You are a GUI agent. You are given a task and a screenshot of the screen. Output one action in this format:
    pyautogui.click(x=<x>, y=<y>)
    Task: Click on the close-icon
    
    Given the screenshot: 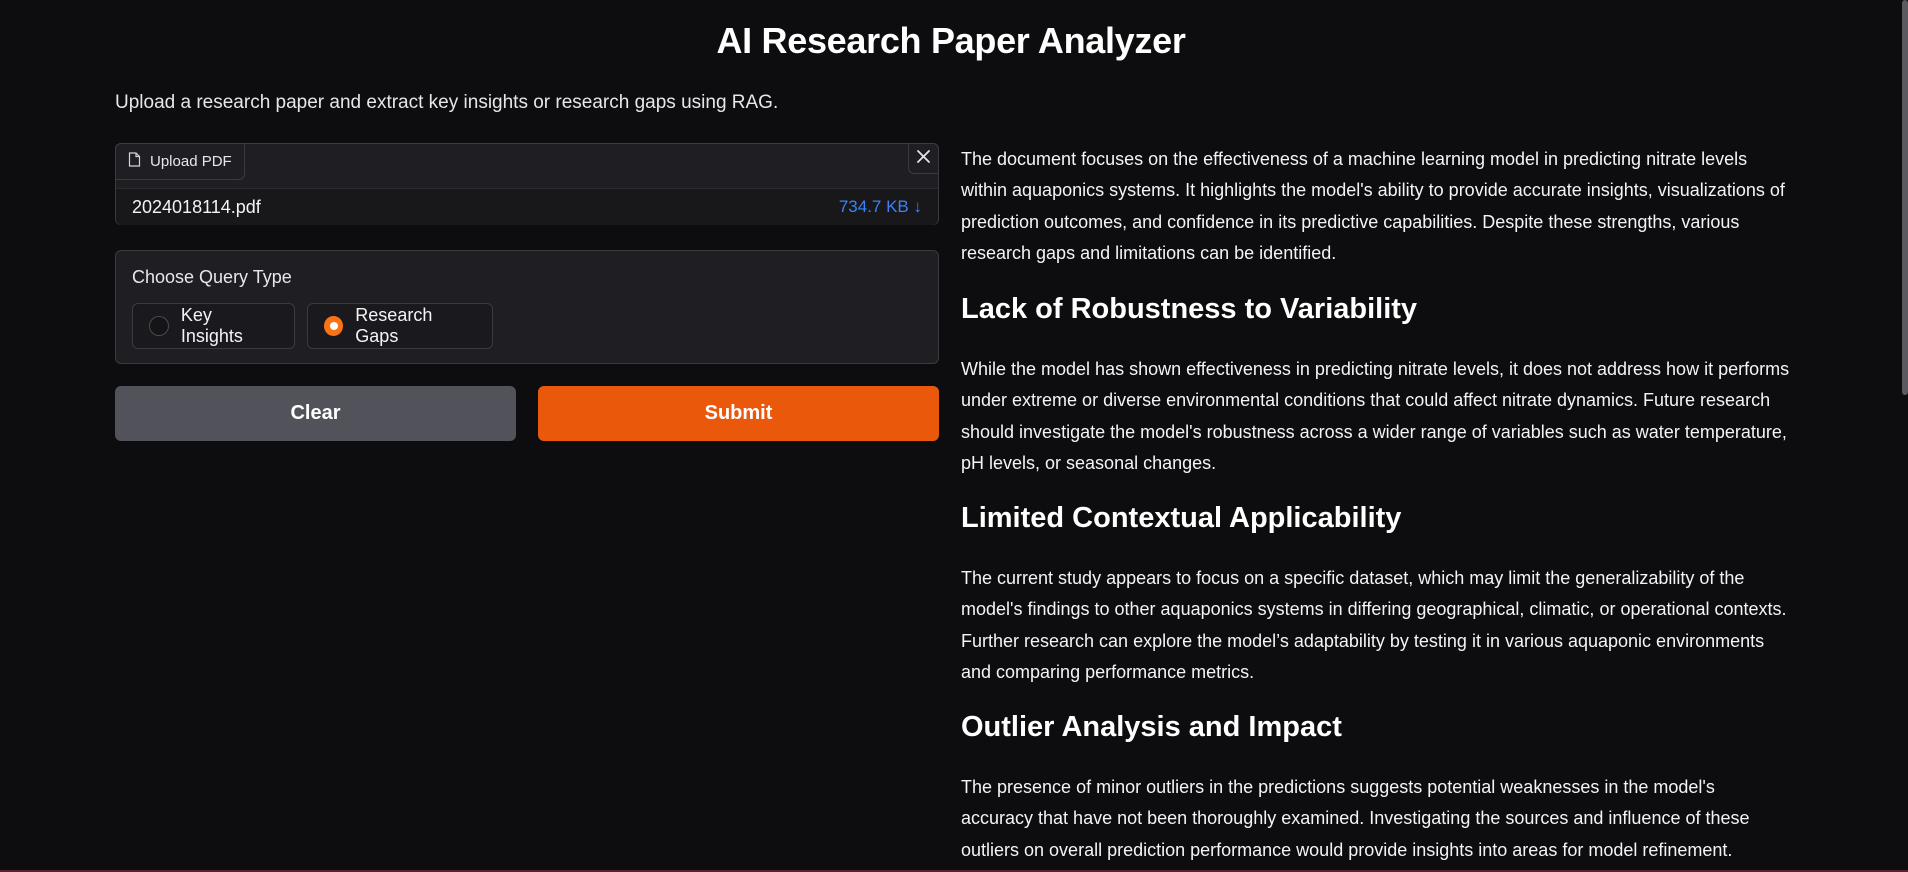 What is the action you would take?
    pyautogui.click(x=923, y=159)
    